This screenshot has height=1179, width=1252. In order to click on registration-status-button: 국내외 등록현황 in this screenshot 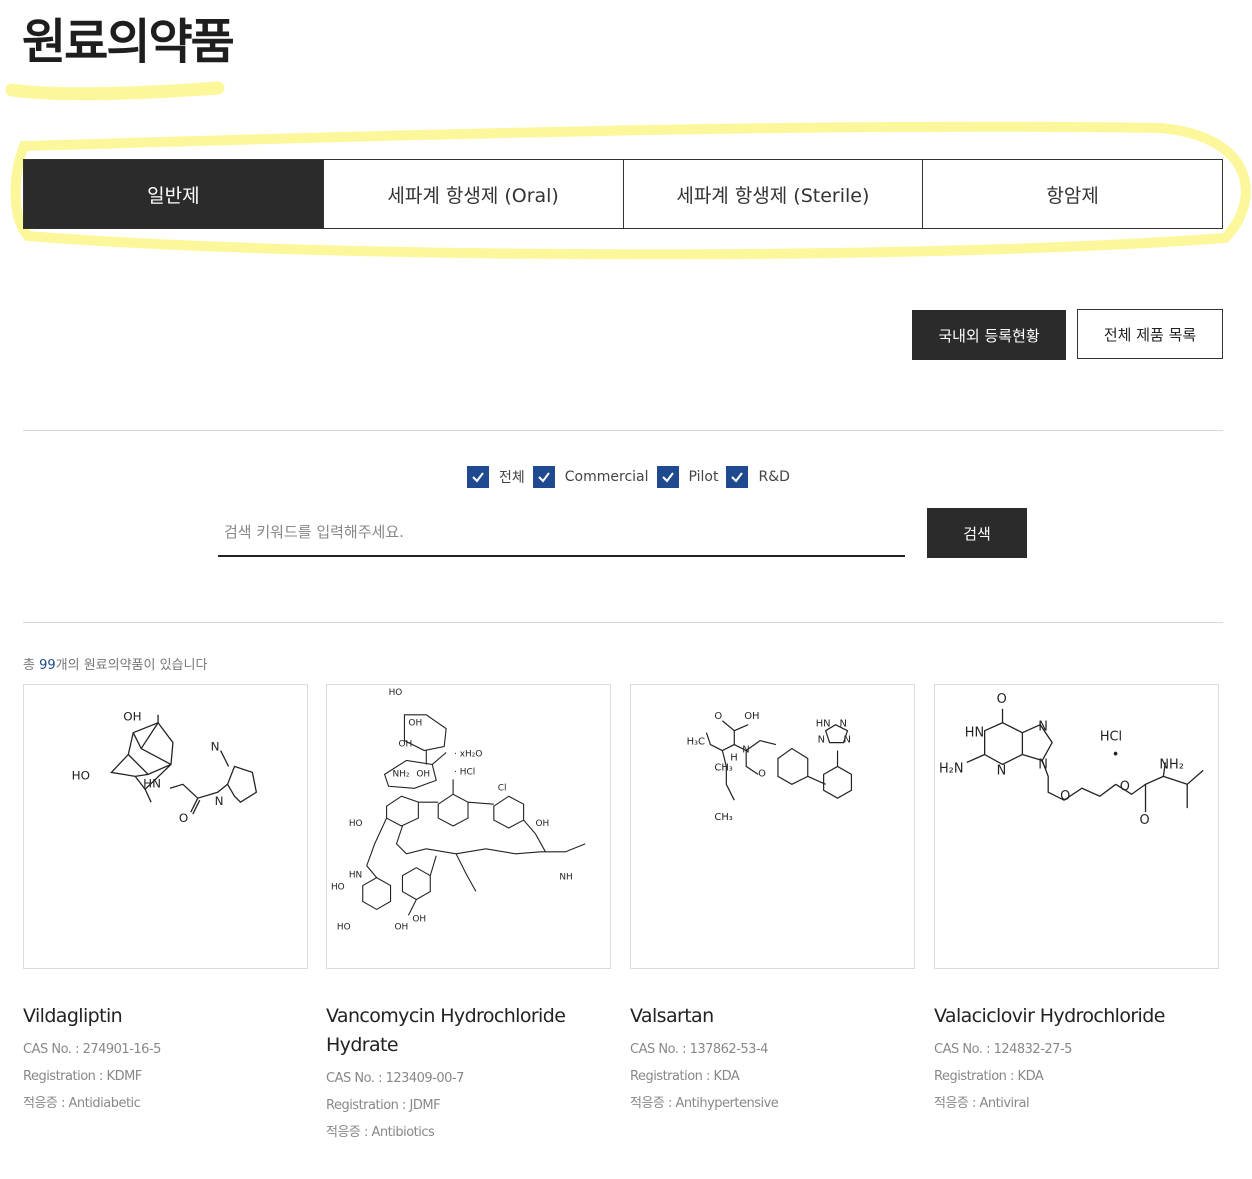, I will do `click(989, 335)`.